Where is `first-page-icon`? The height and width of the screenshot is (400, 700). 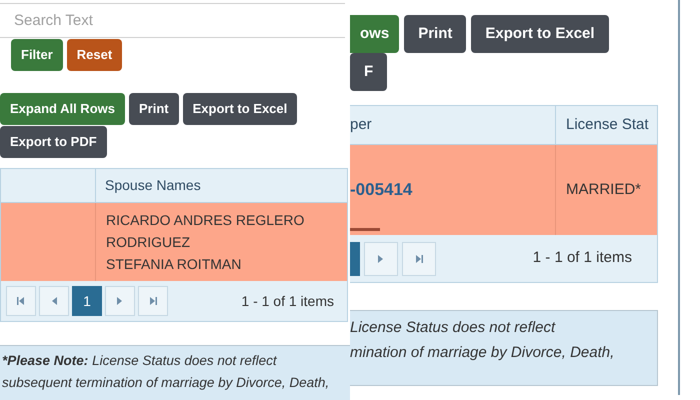
first-page-icon is located at coordinates (21, 301).